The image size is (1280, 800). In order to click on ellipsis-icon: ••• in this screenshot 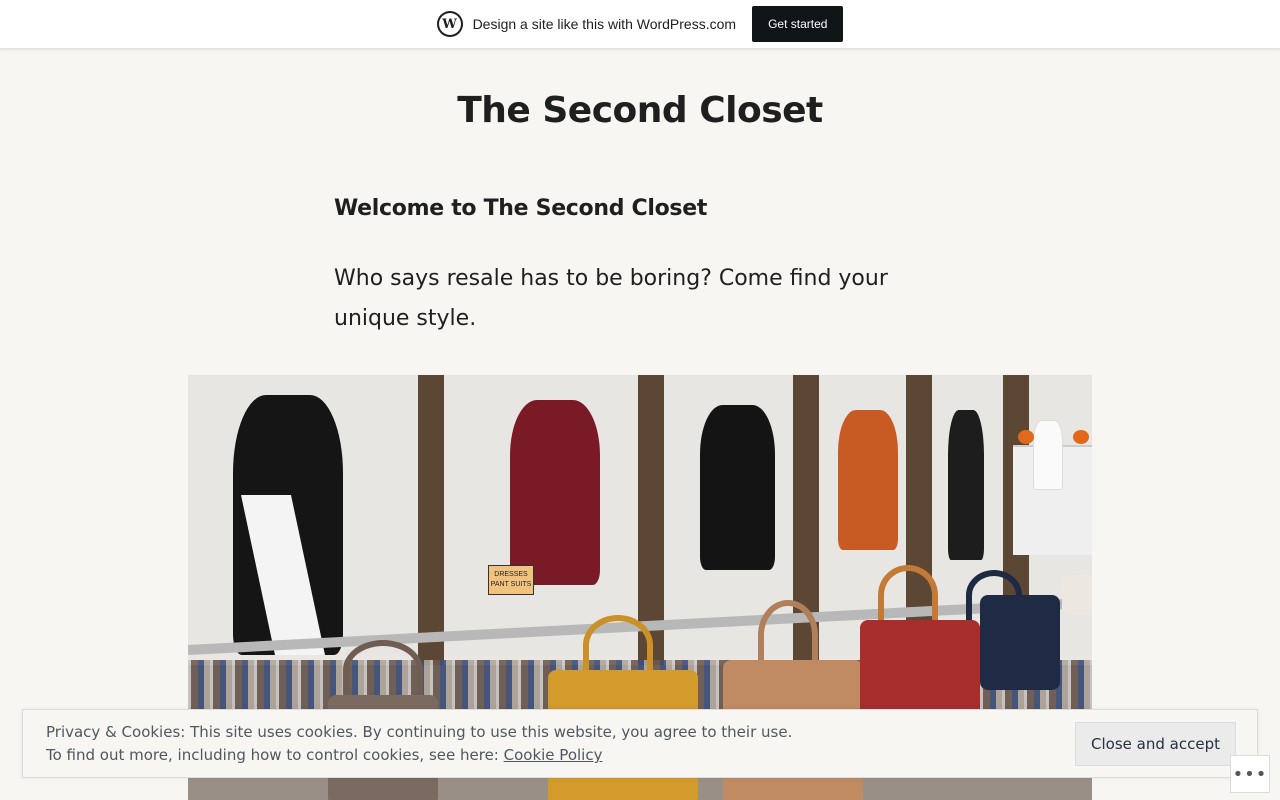, I will do `click(1250, 774)`.